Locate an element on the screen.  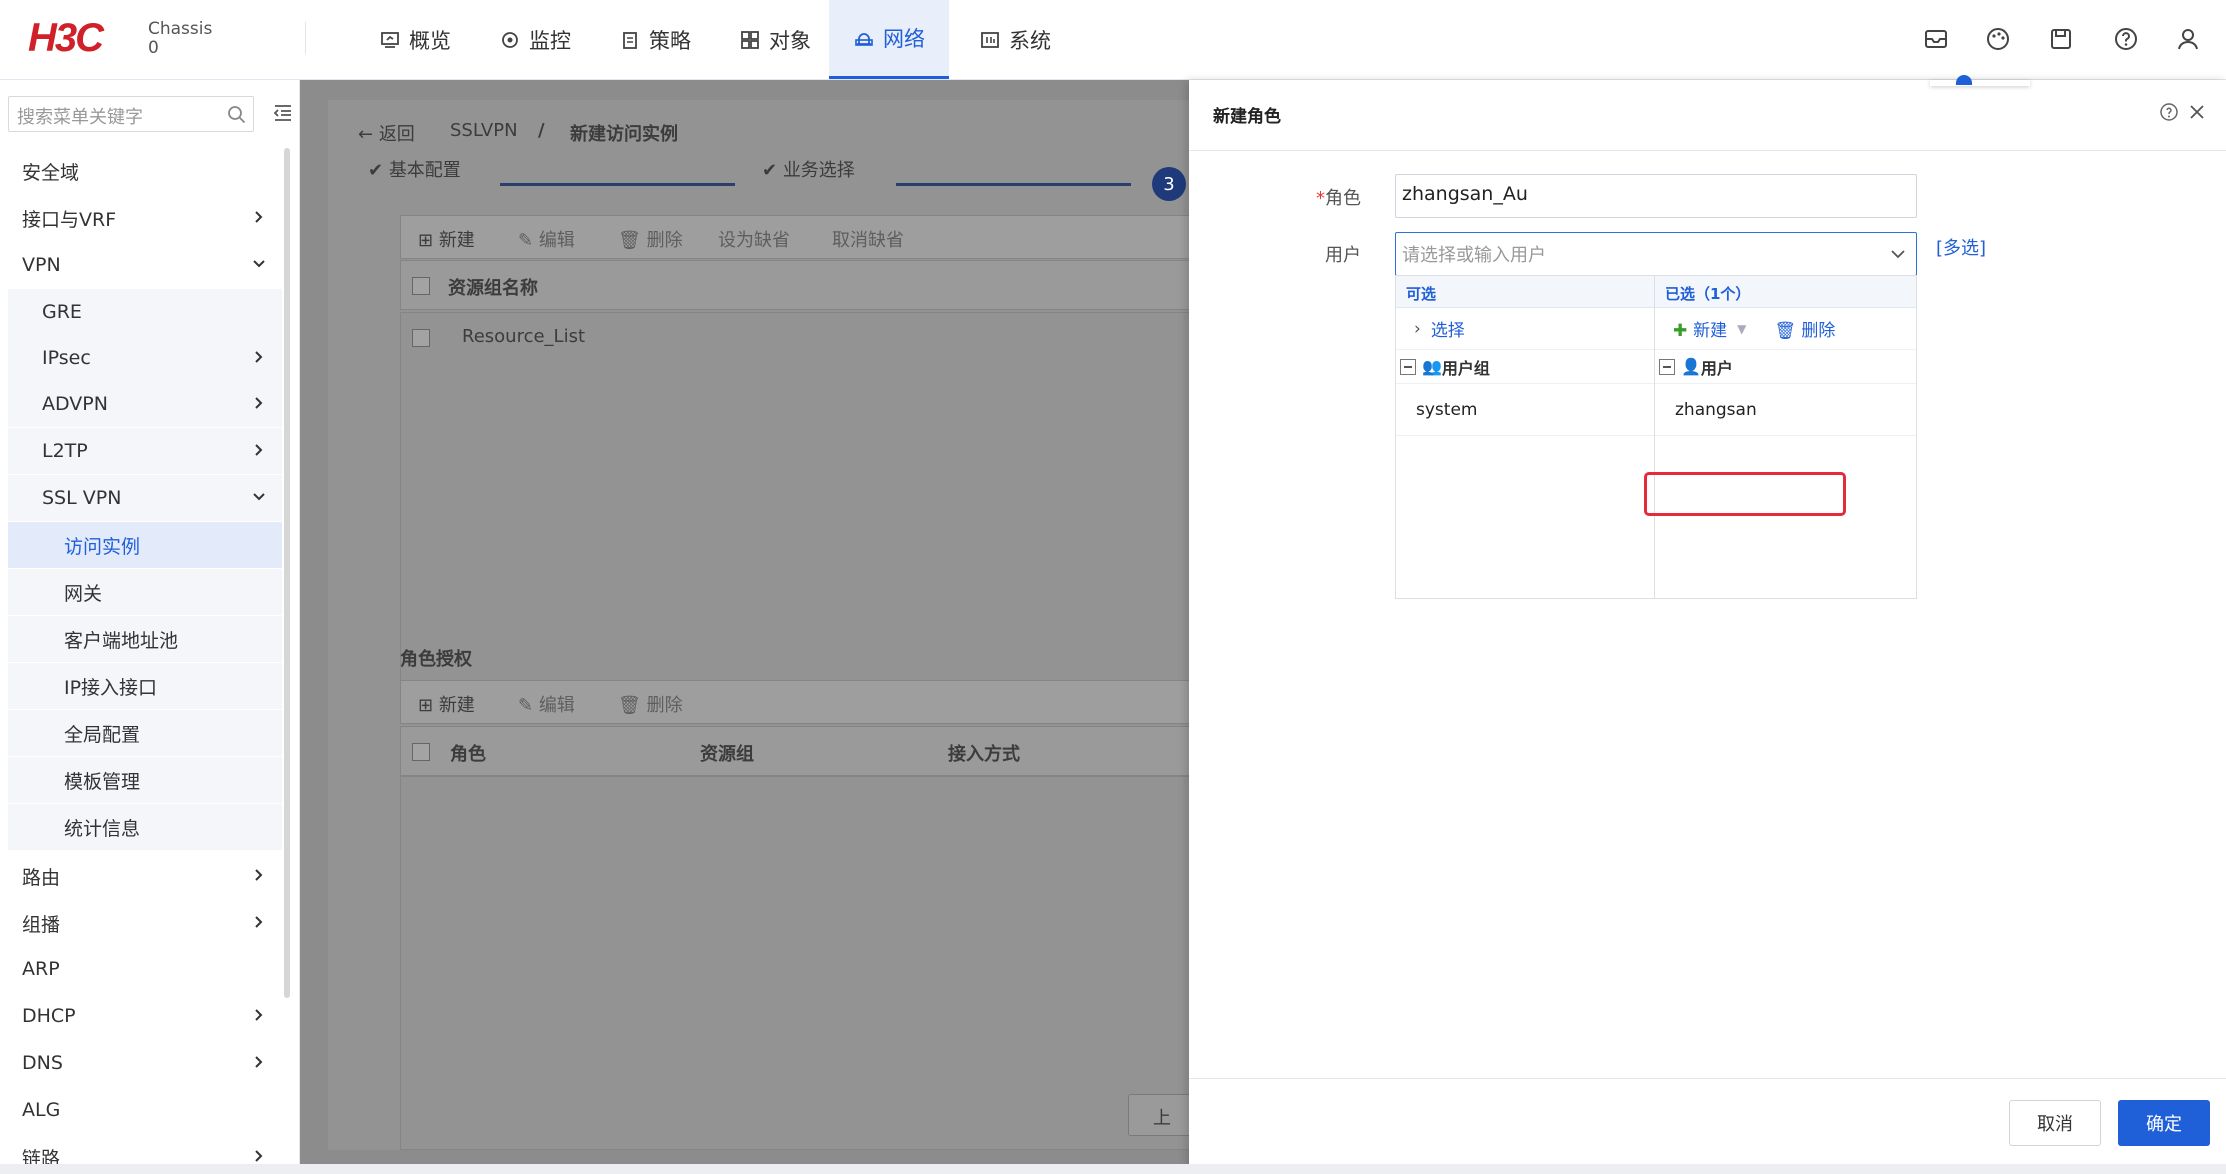
sidebar-scrollbar is located at coordinates (287, 573).